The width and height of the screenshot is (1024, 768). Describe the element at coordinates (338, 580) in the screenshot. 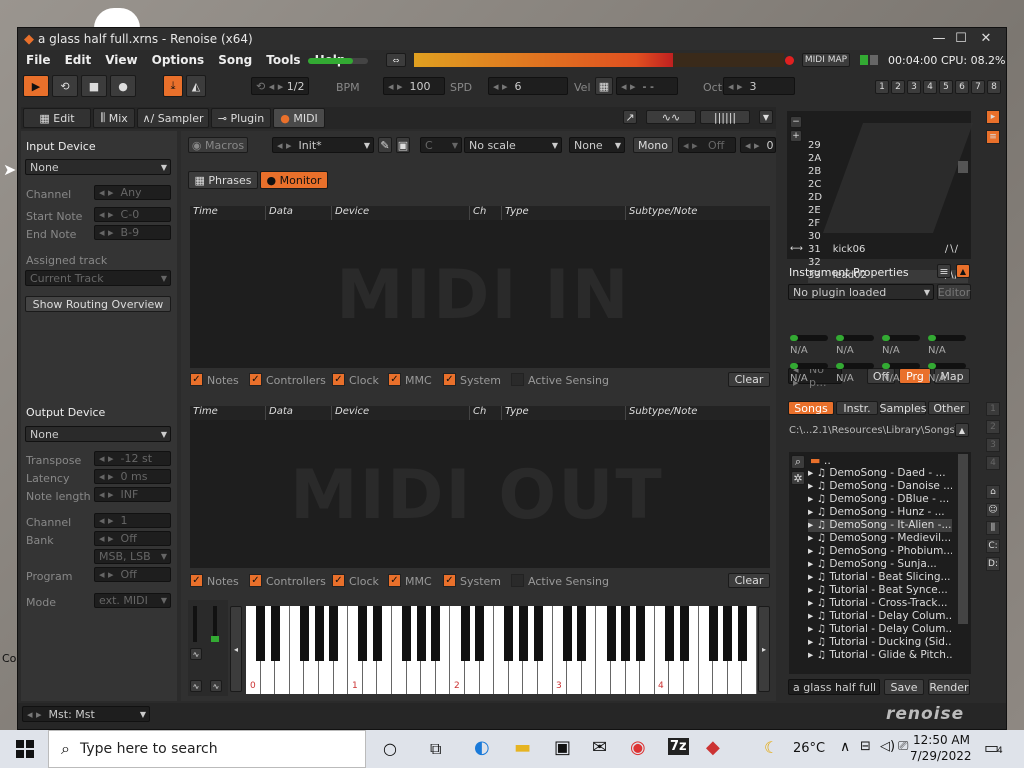

I see `out-clock-checkbox: ✓` at that location.